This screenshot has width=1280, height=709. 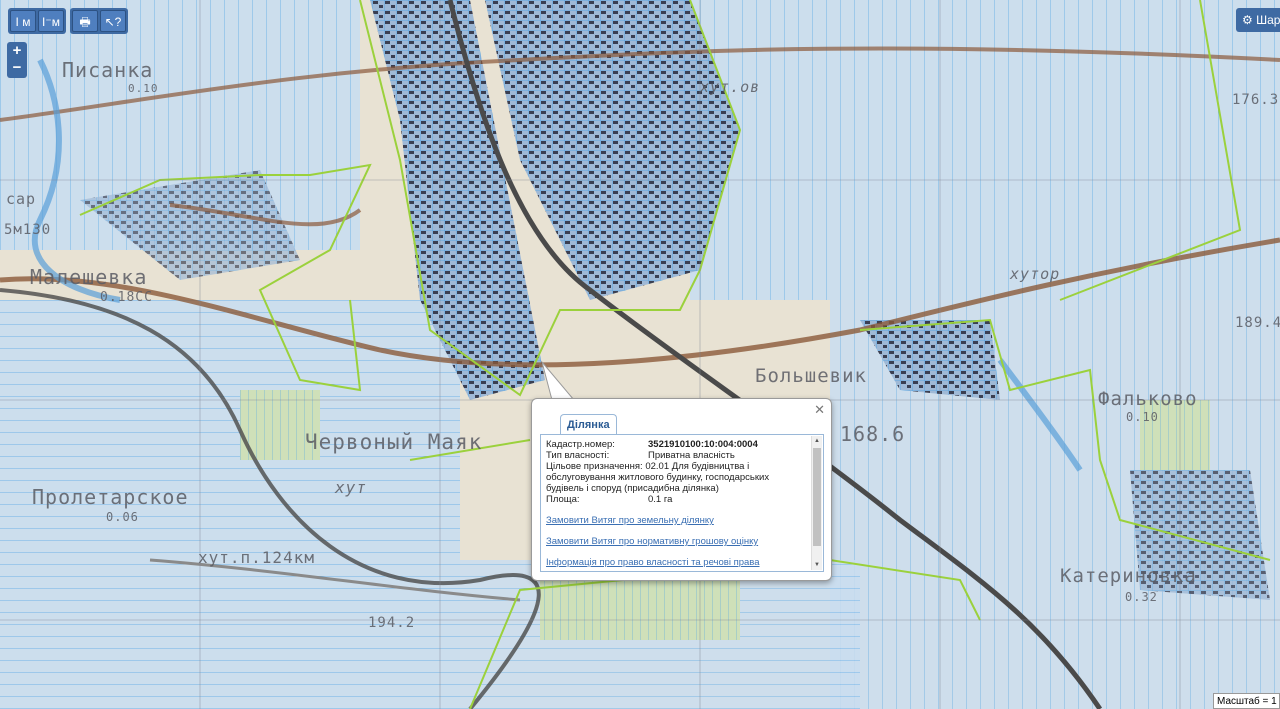 I want to click on zoom-control: + −, so click(x=17, y=60).